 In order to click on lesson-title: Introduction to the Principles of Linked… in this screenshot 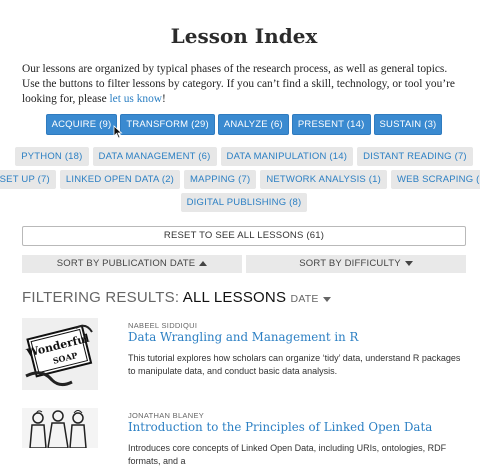, I will do `click(280, 427)`.